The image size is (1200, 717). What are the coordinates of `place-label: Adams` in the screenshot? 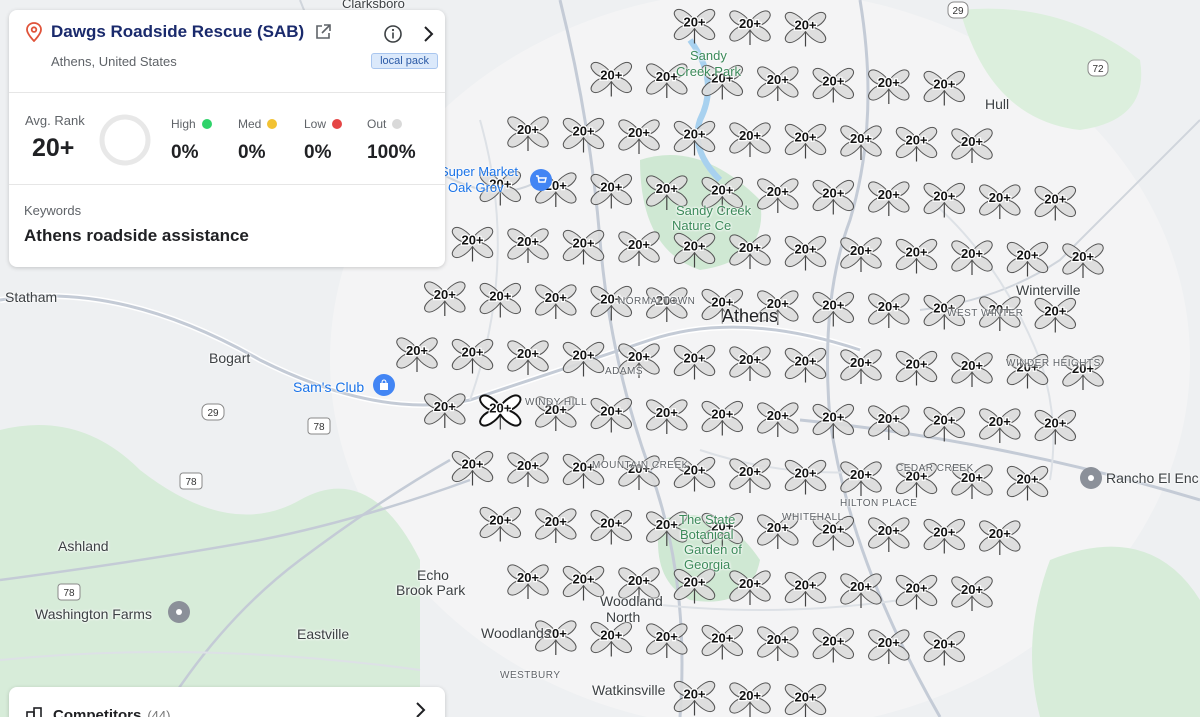 It's located at (624, 371).